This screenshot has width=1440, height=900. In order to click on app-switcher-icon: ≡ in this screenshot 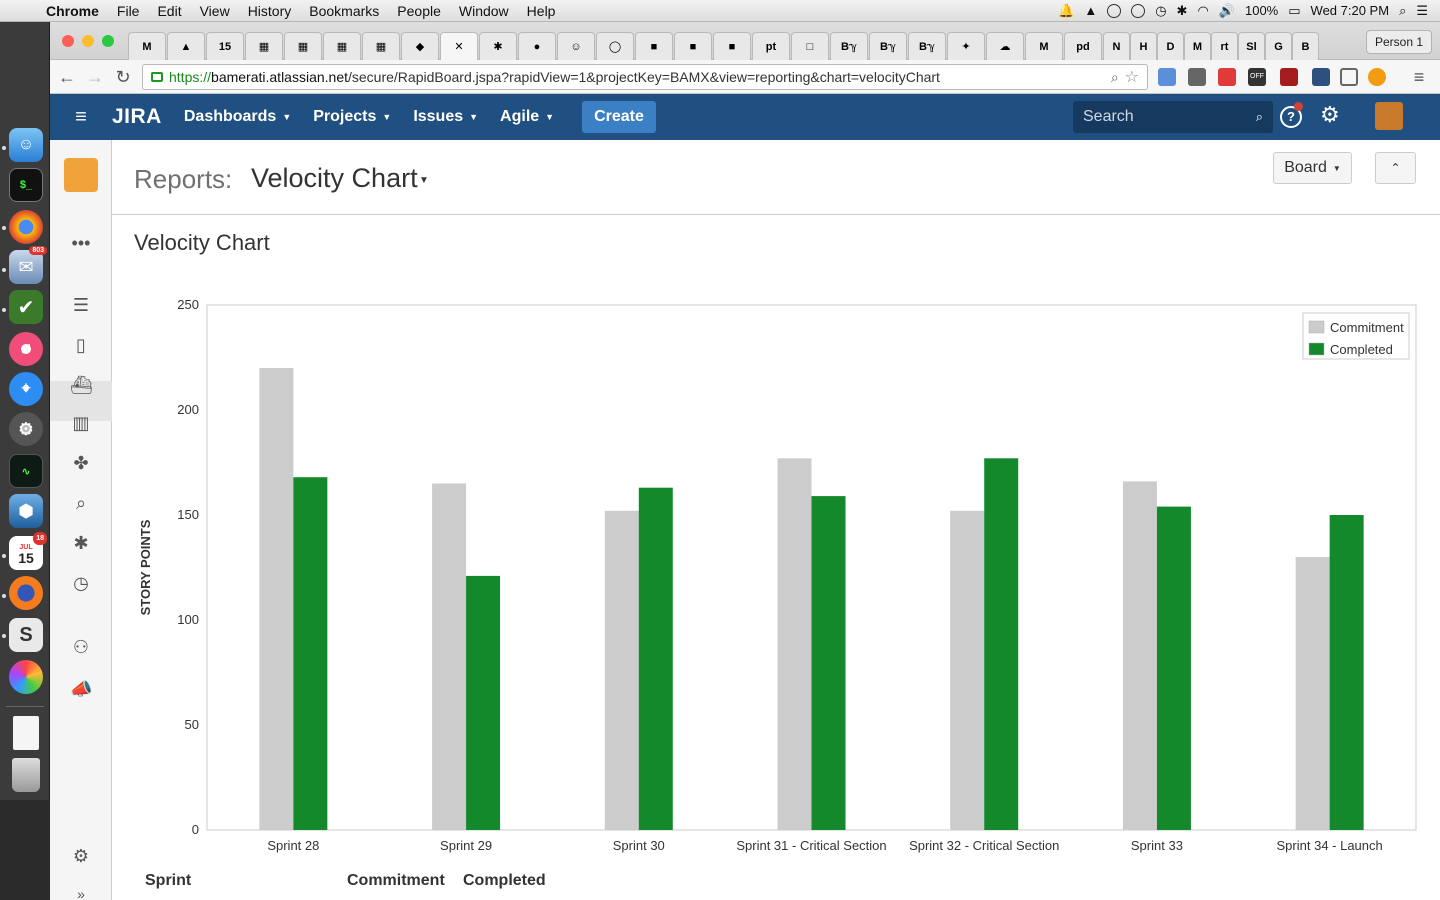, I will do `click(81, 117)`.